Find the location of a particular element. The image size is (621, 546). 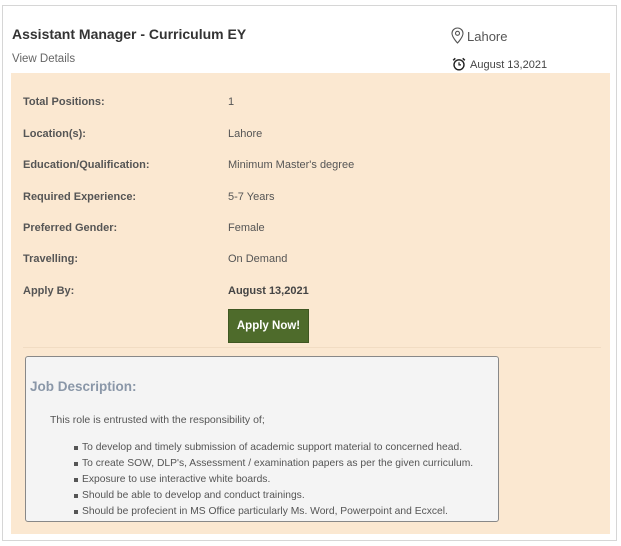

detail-value: 5-7 Years is located at coordinates (251, 197).